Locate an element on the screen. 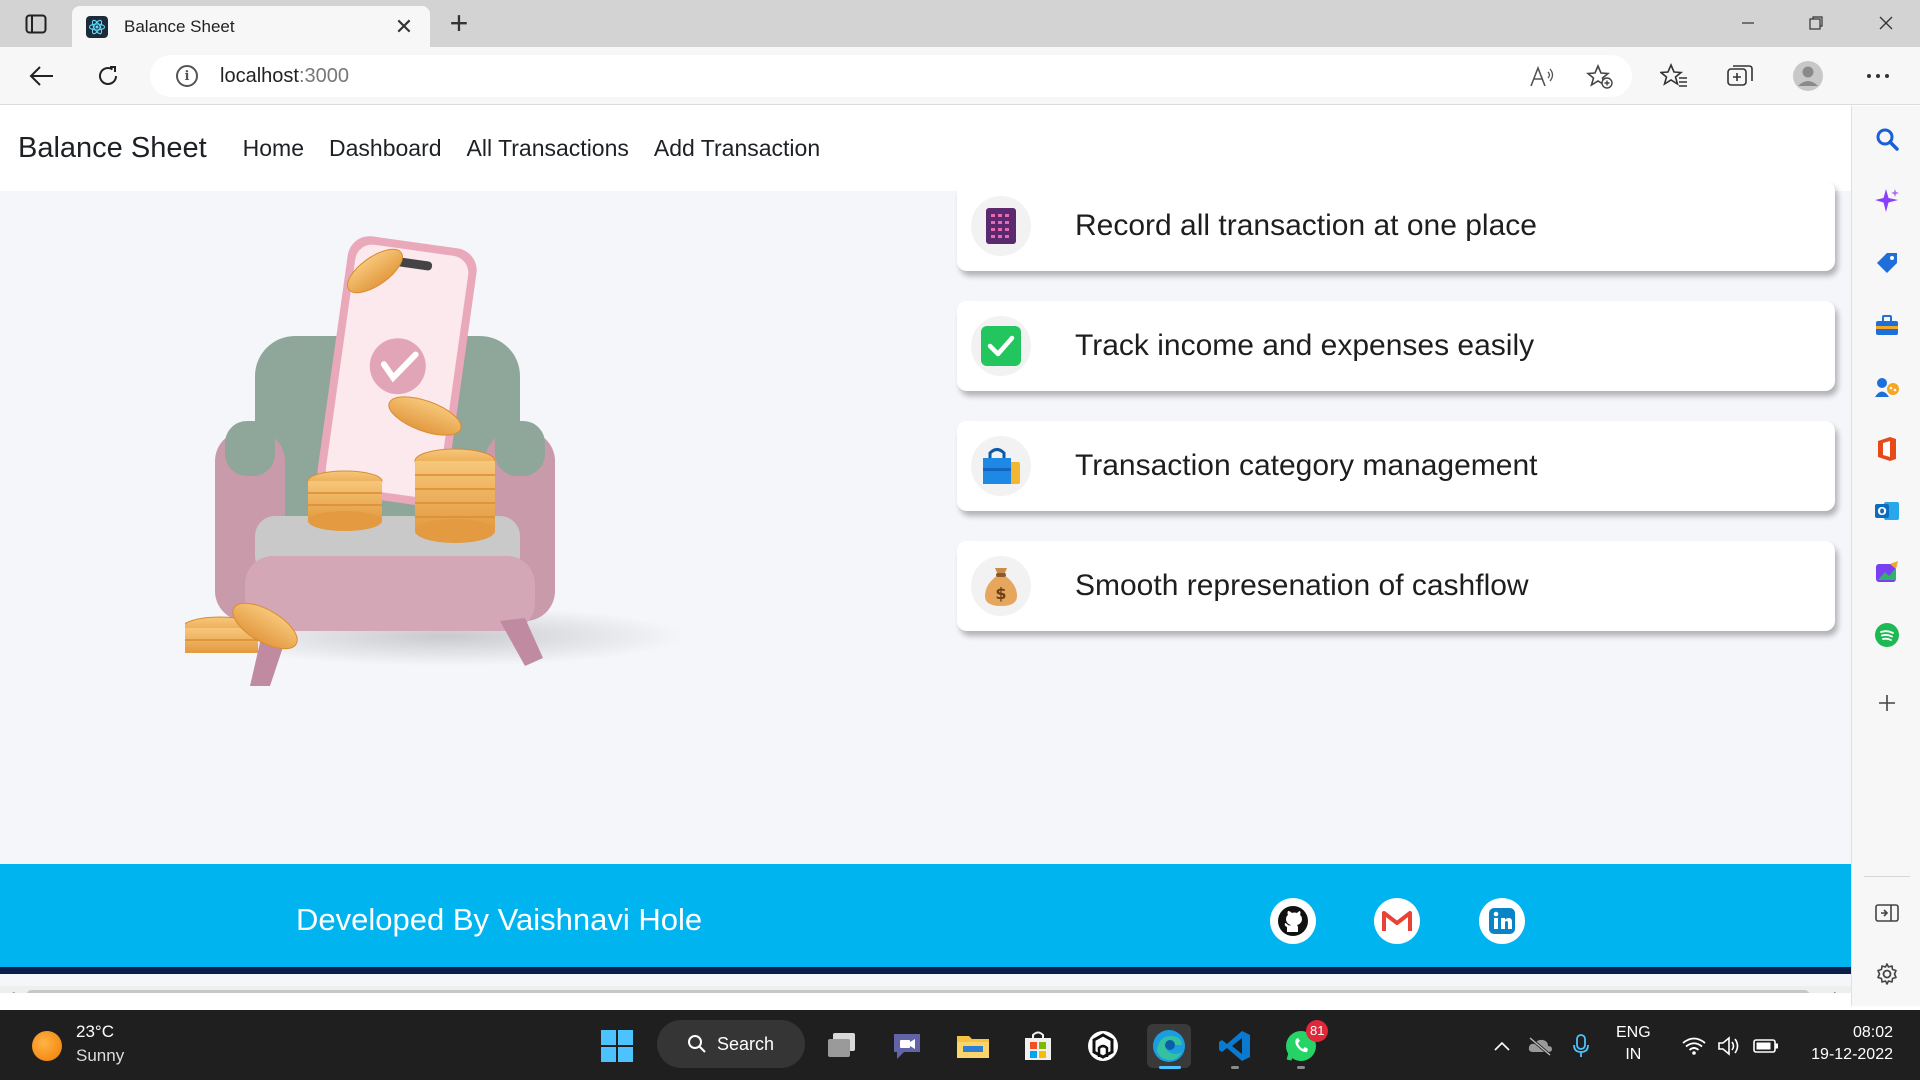 Image resolution: width=1920 pixels, height=1080 pixels. store-icon is located at coordinates (1038, 1045).